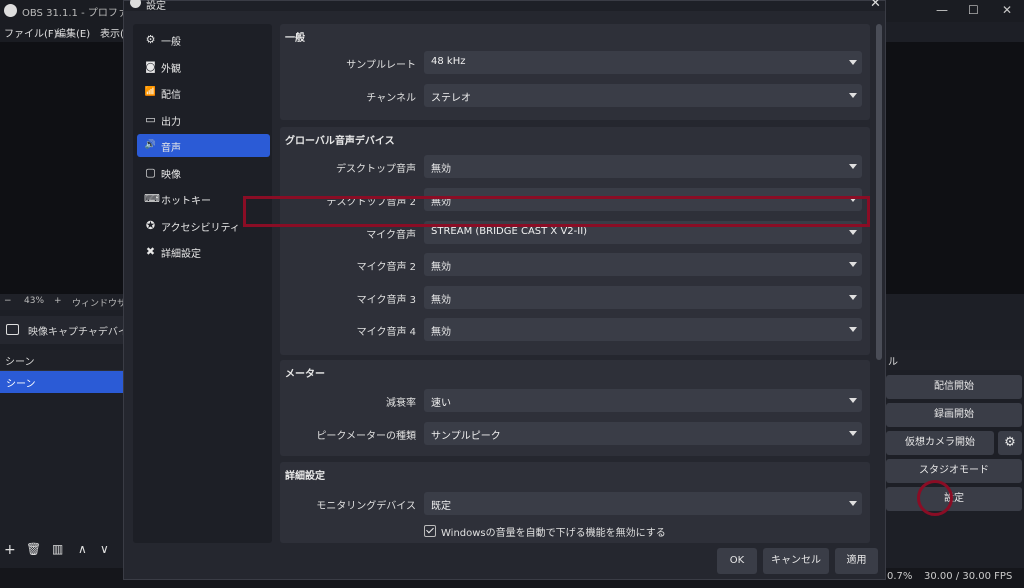 The width and height of the screenshot is (1024, 588). What do you see at coordinates (737, 561) in the screenshot?
I see `ok-button: OK` at bounding box center [737, 561].